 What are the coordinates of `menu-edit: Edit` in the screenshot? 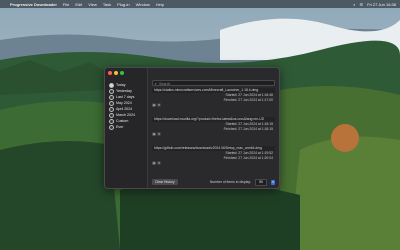 It's located at (78, 4).